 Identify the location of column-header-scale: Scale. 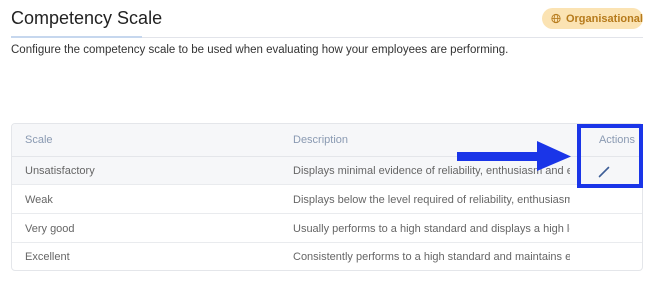
(155, 140).